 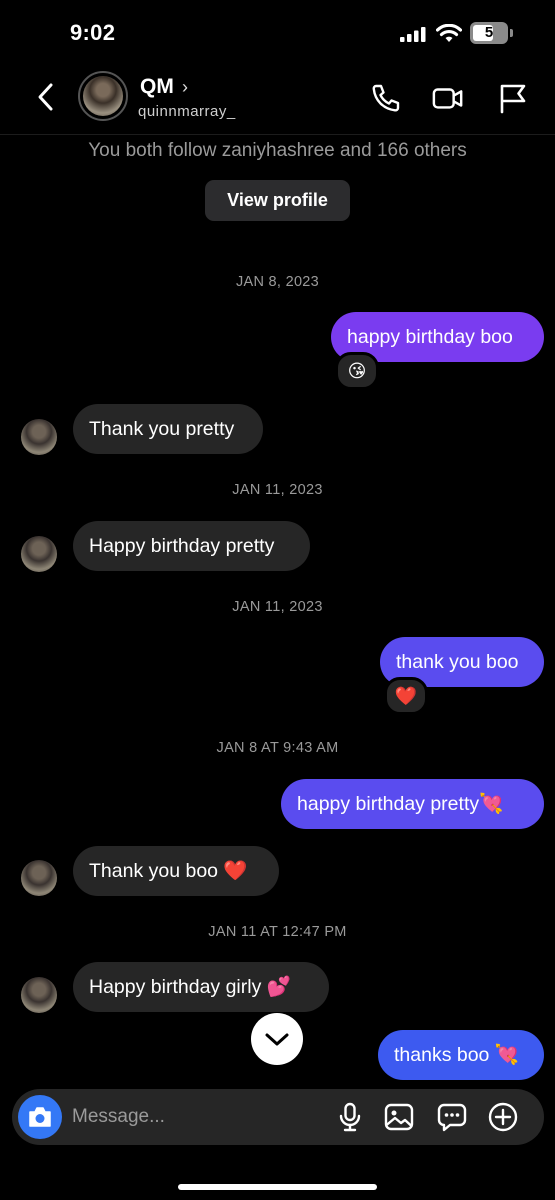 What do you see at coordinates (412, 804) in the screenshot?
I see `sent-message: happy birthday pretty💘` at bounding box center [412, 804].